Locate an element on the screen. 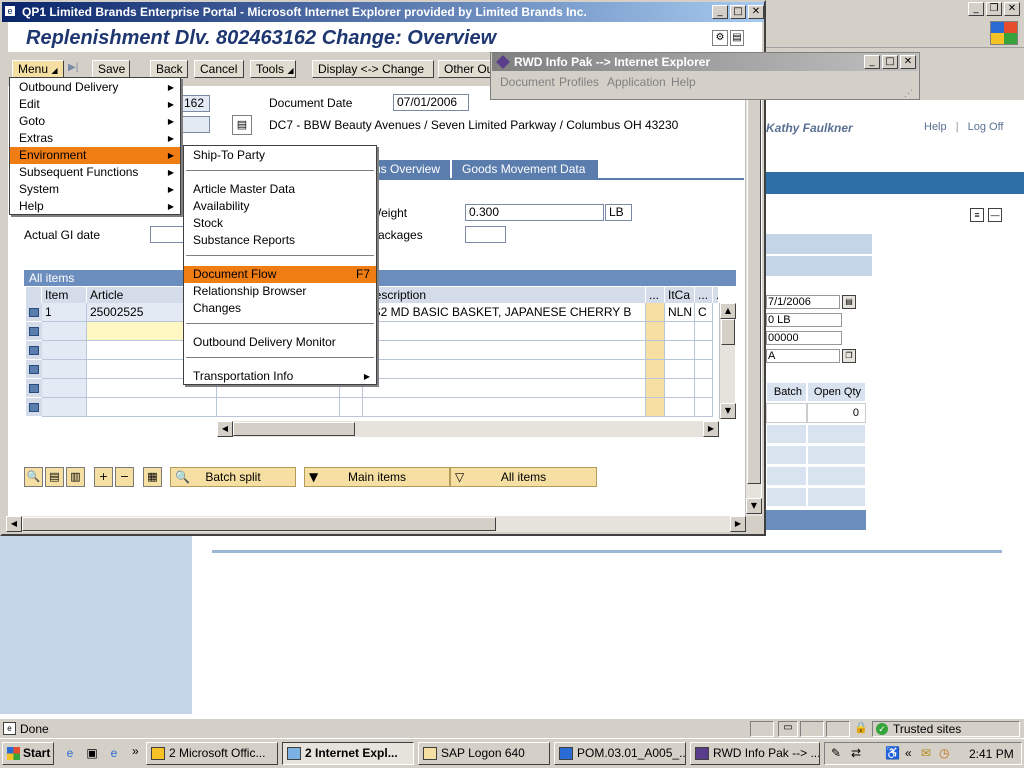  customize-layout-icon: ⚙ is located at coordinates (720, 38).